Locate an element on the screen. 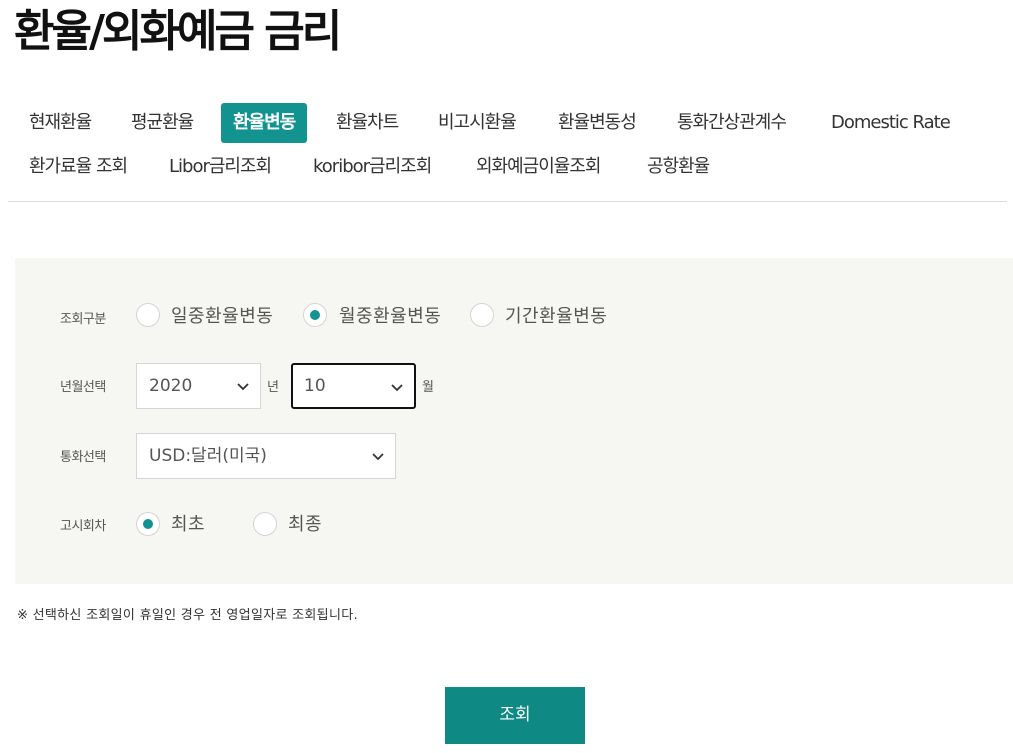  radio-first-notice-label: 최초 is located at coordinates (188, 523).